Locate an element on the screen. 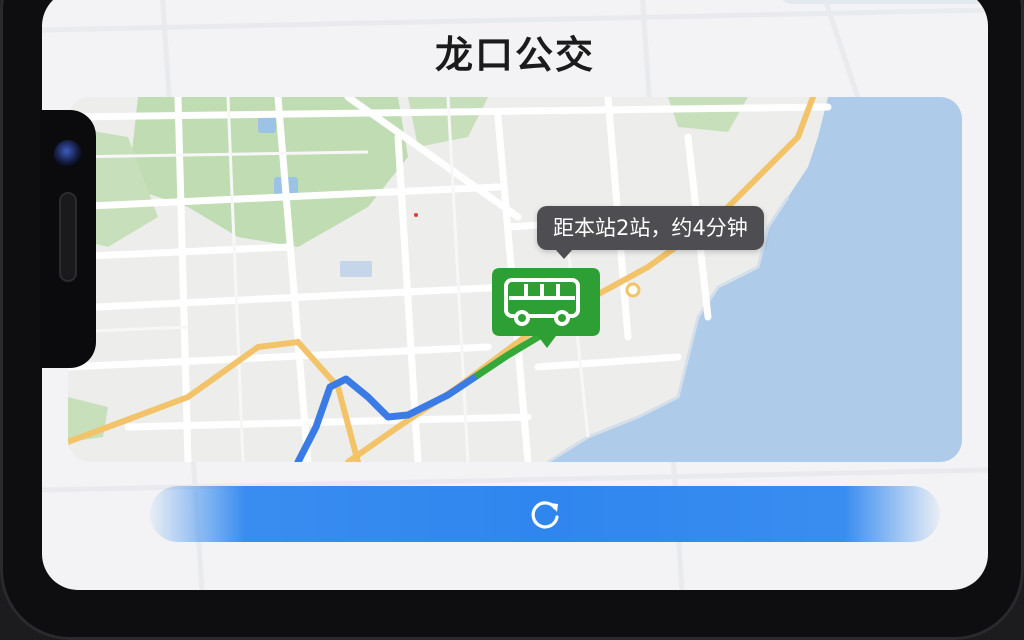 The width and height of the screenshot is (1024, 640). bus-location-marker is located at coordinates (546, 308).